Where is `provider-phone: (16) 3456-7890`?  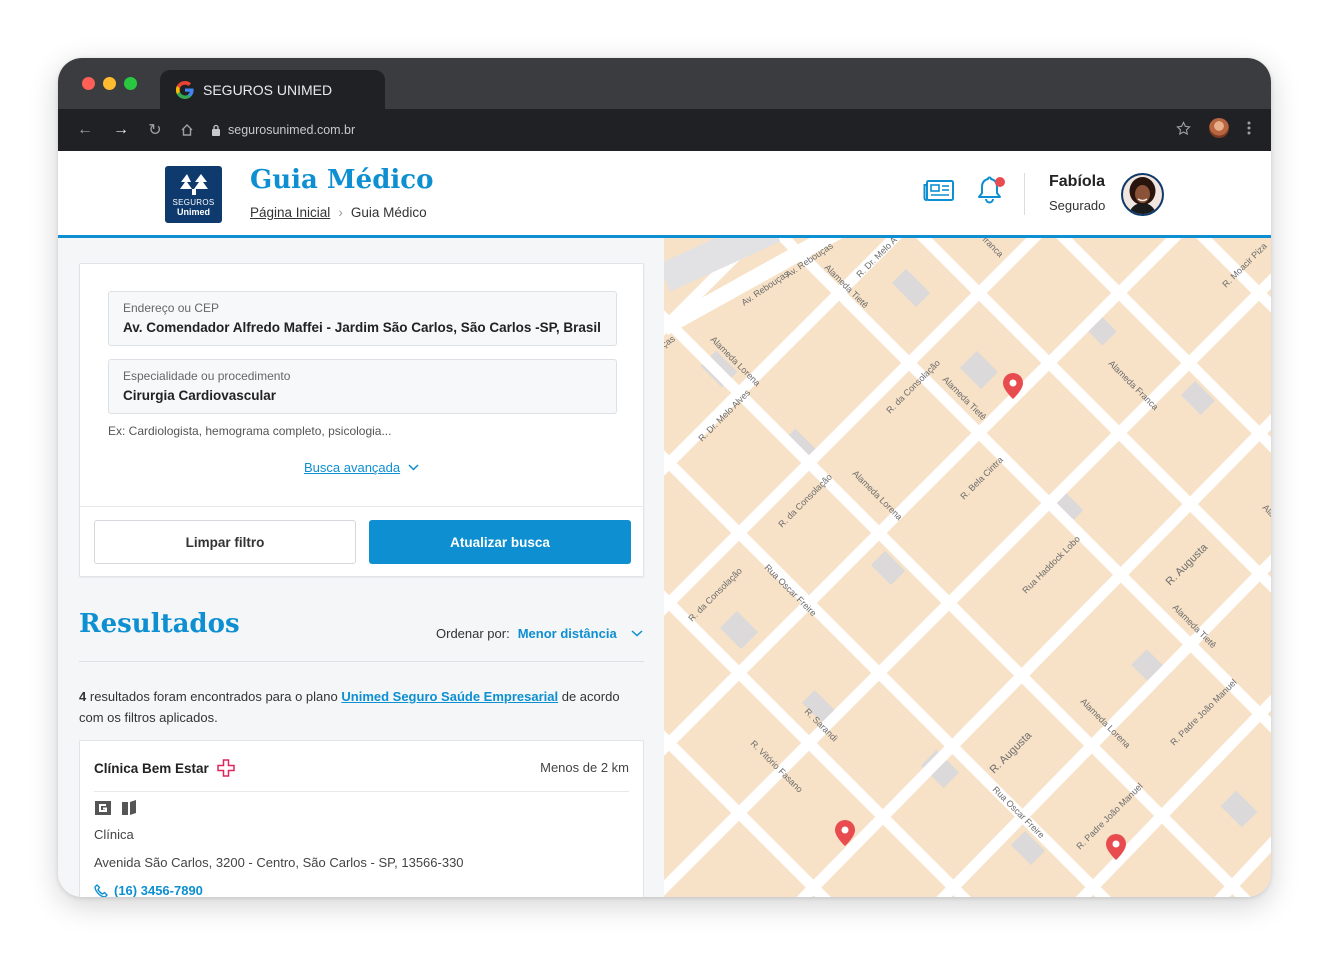
provider-phone: (16) 3456-7890 is located at coordinates (148, 890).